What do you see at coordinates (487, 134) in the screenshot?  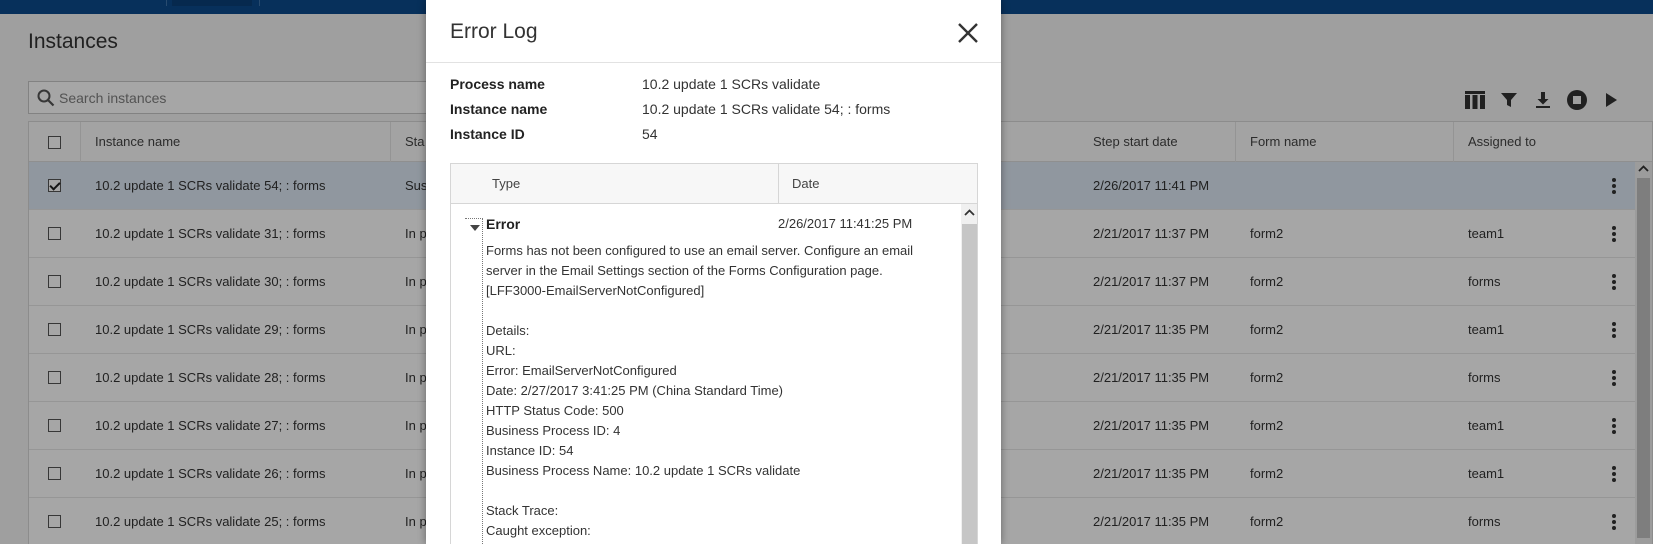 I see `instance-id-label: Instance ID` at bounding box center [487, 134].